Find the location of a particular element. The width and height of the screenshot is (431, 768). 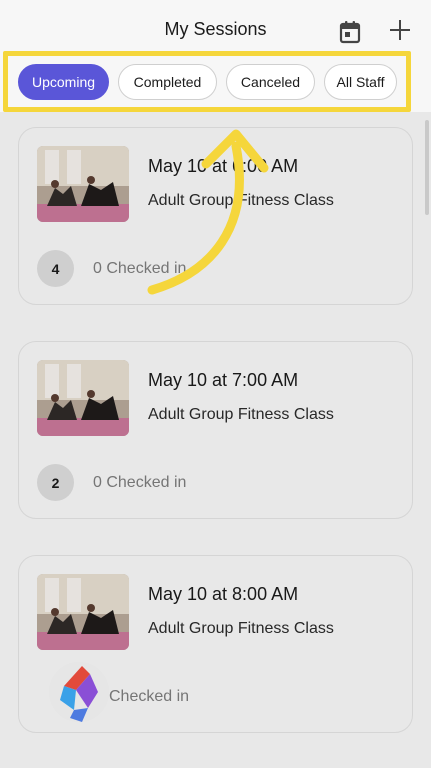

brand-logo-icon is located at coordinates (79, 692).